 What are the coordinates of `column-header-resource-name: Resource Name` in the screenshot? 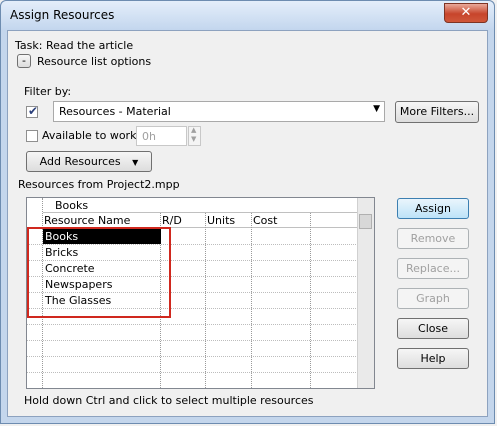 It's located at (87, 220).